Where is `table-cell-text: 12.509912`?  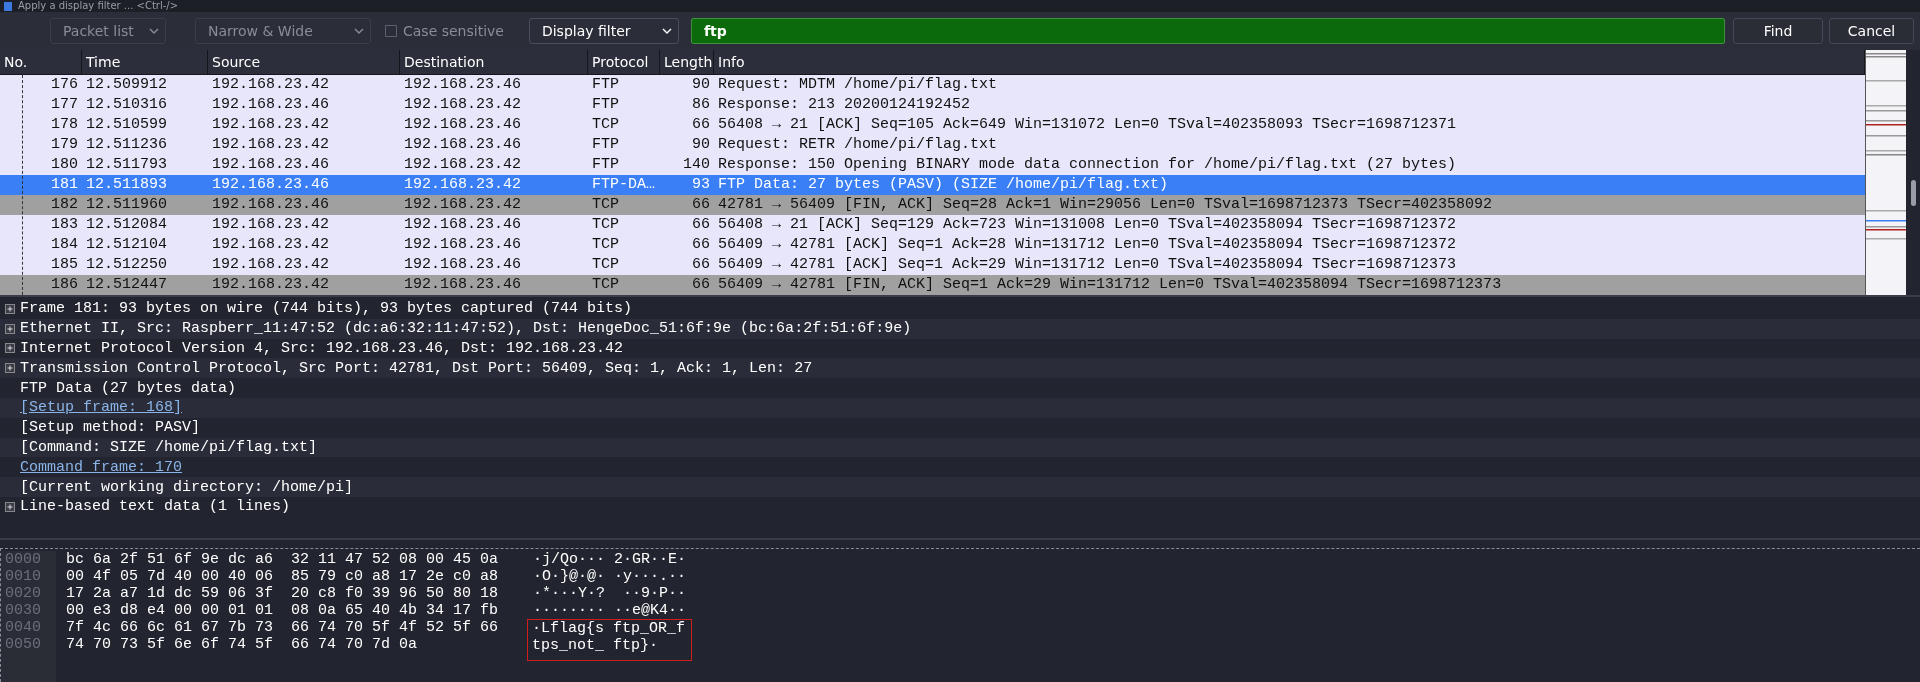
table-cell-text: 12.509912 is located at coordinates (126, 85).